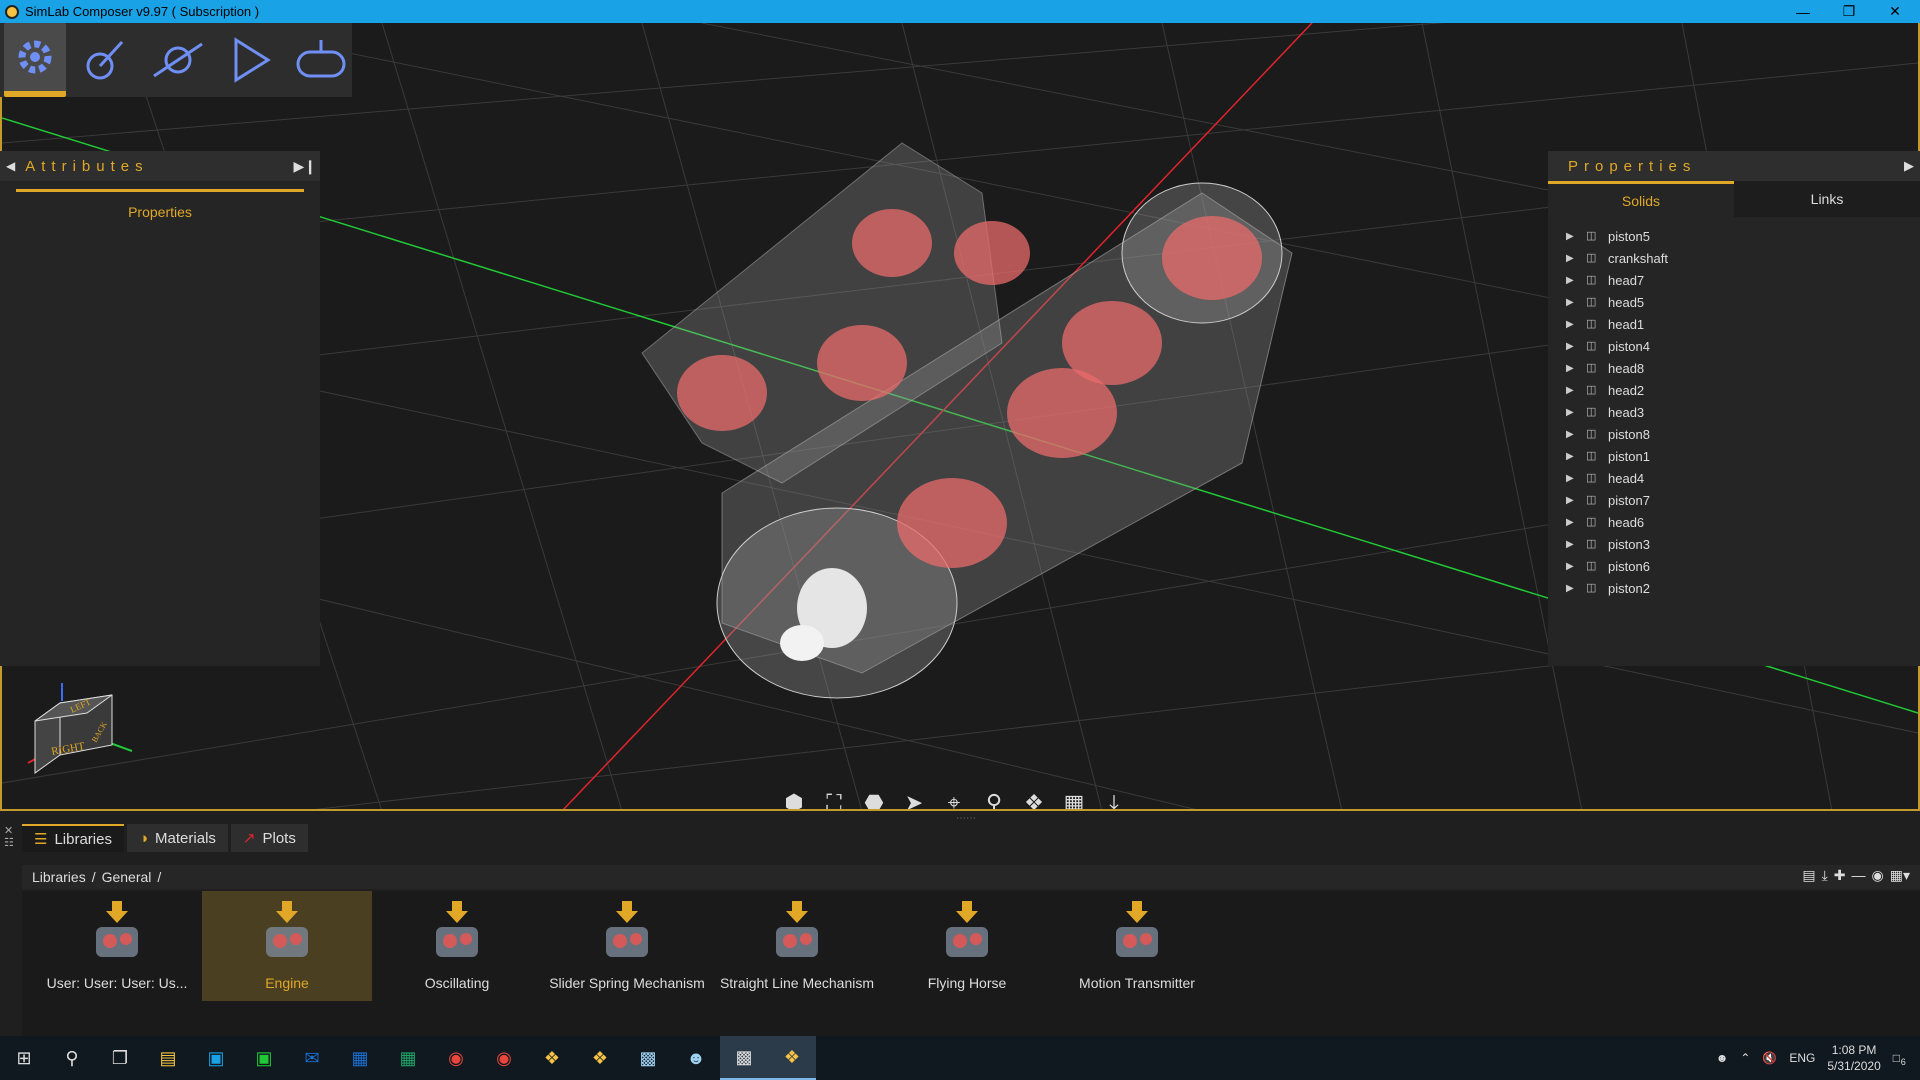  Describe the element at coordinates (1803, 11) in the screenshot. I see `minimize-button: —` at that location.